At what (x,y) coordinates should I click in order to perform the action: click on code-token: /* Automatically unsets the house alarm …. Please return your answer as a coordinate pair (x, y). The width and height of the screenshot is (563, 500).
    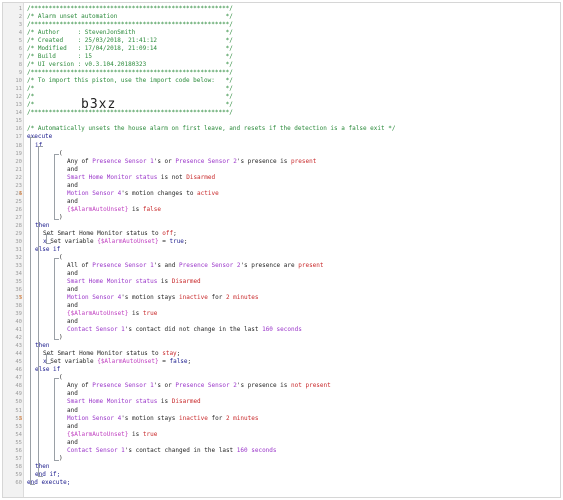
    Looking at the image, I should click on (211, 129).